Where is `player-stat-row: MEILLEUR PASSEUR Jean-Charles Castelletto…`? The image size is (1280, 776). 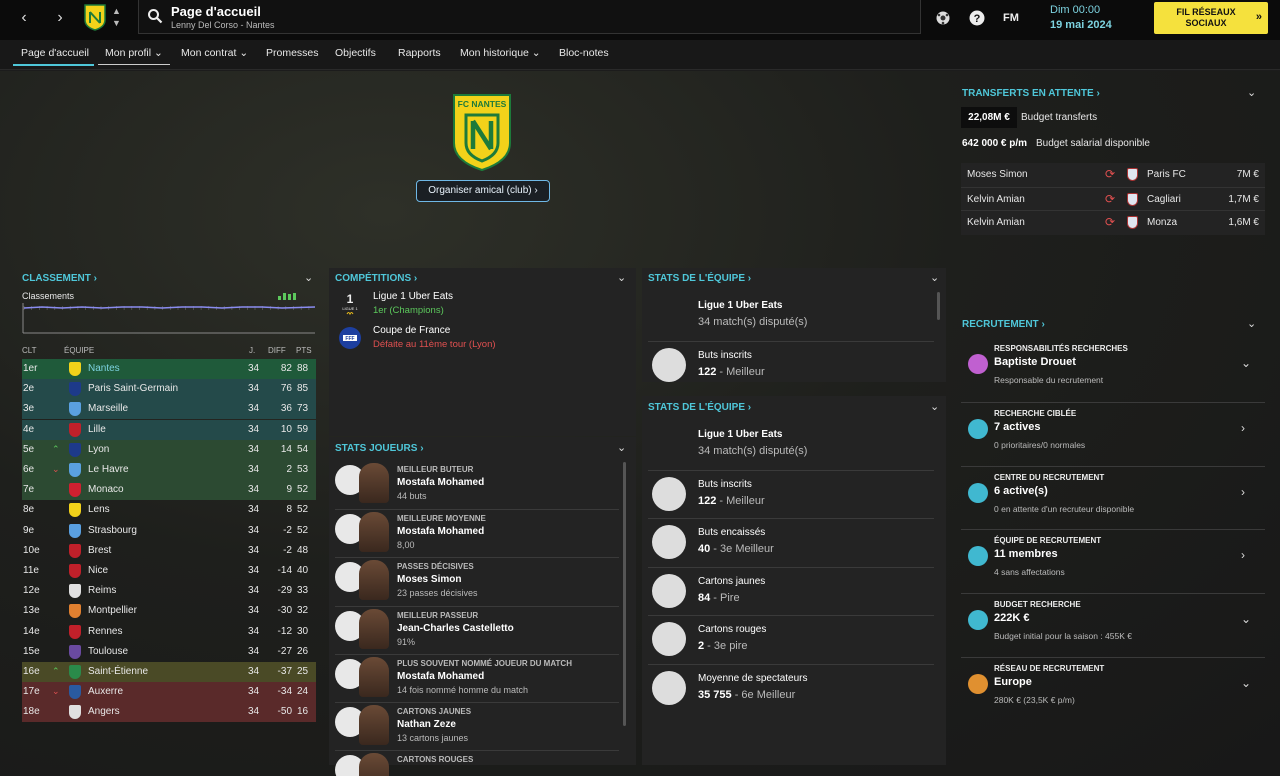
player-stat-row: MEILLEUR PASSEUR Jean-Charles Castelletto… is located at coordinates (477, 629).